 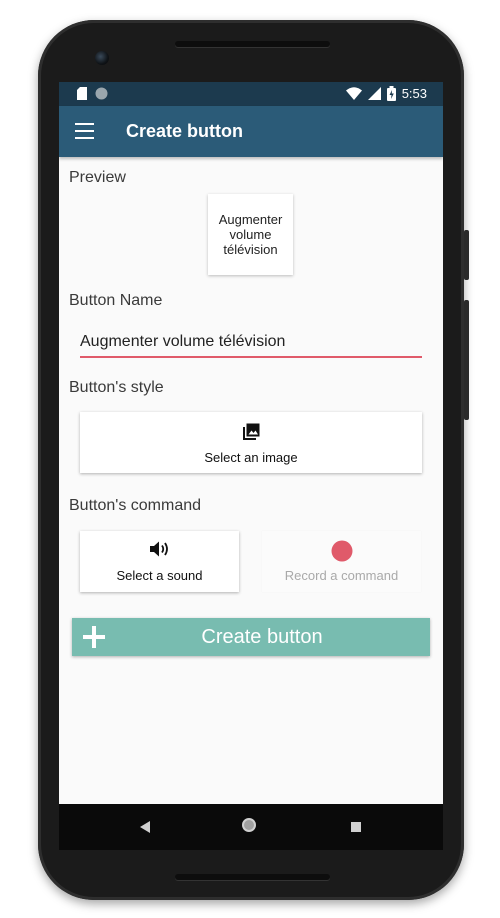 What do you see at coordinates (252, 877) in the screenshot?
I see `bottom-speaker` at bounding box center [252, 877].